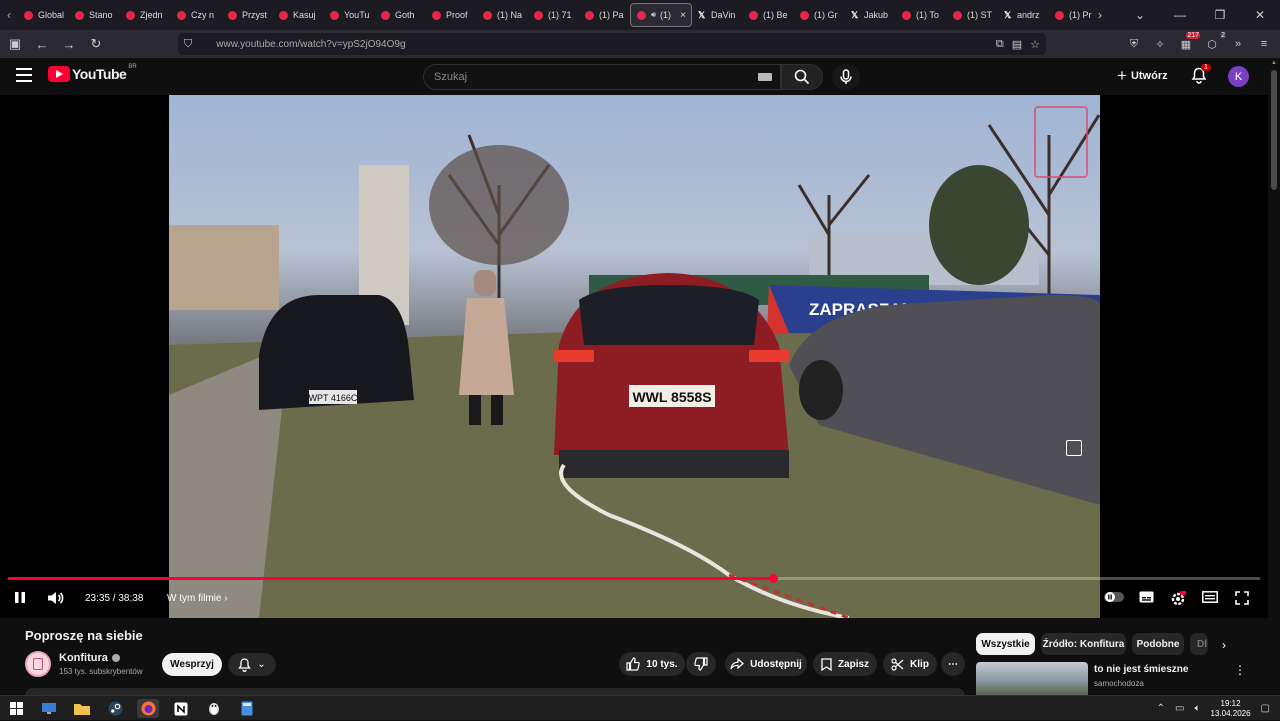 The height and width of the screenshot is (721, 1280). I want to click on sidebar-toggle-icon: ▣, so click(15, 44).